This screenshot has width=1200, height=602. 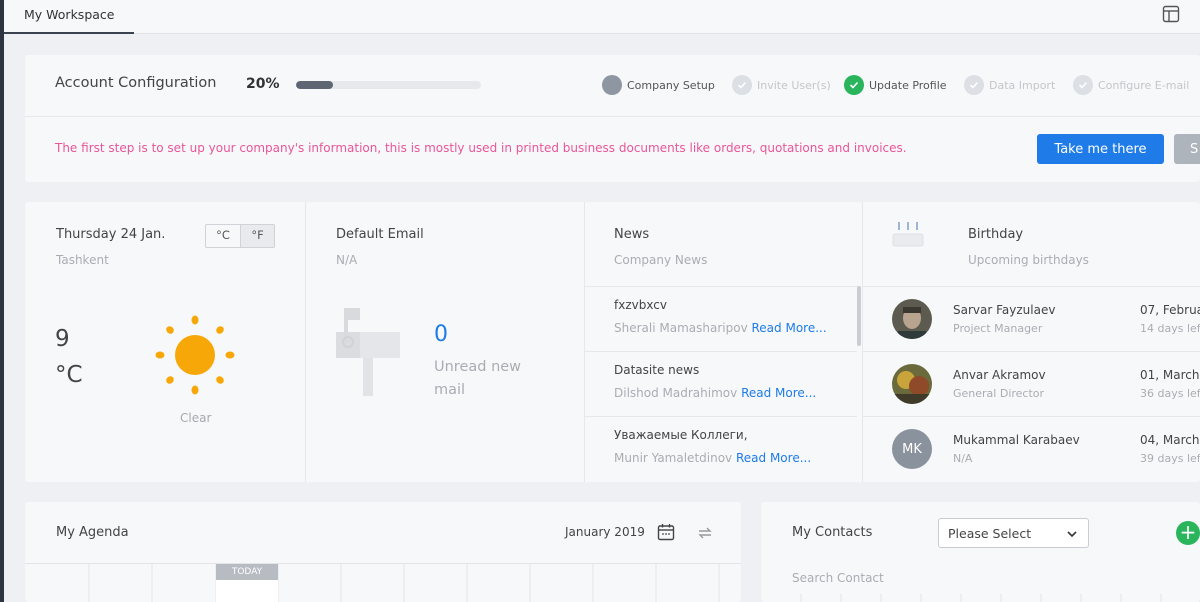 I want to click on birthday-role: N/A, so click(x=963, y=458).